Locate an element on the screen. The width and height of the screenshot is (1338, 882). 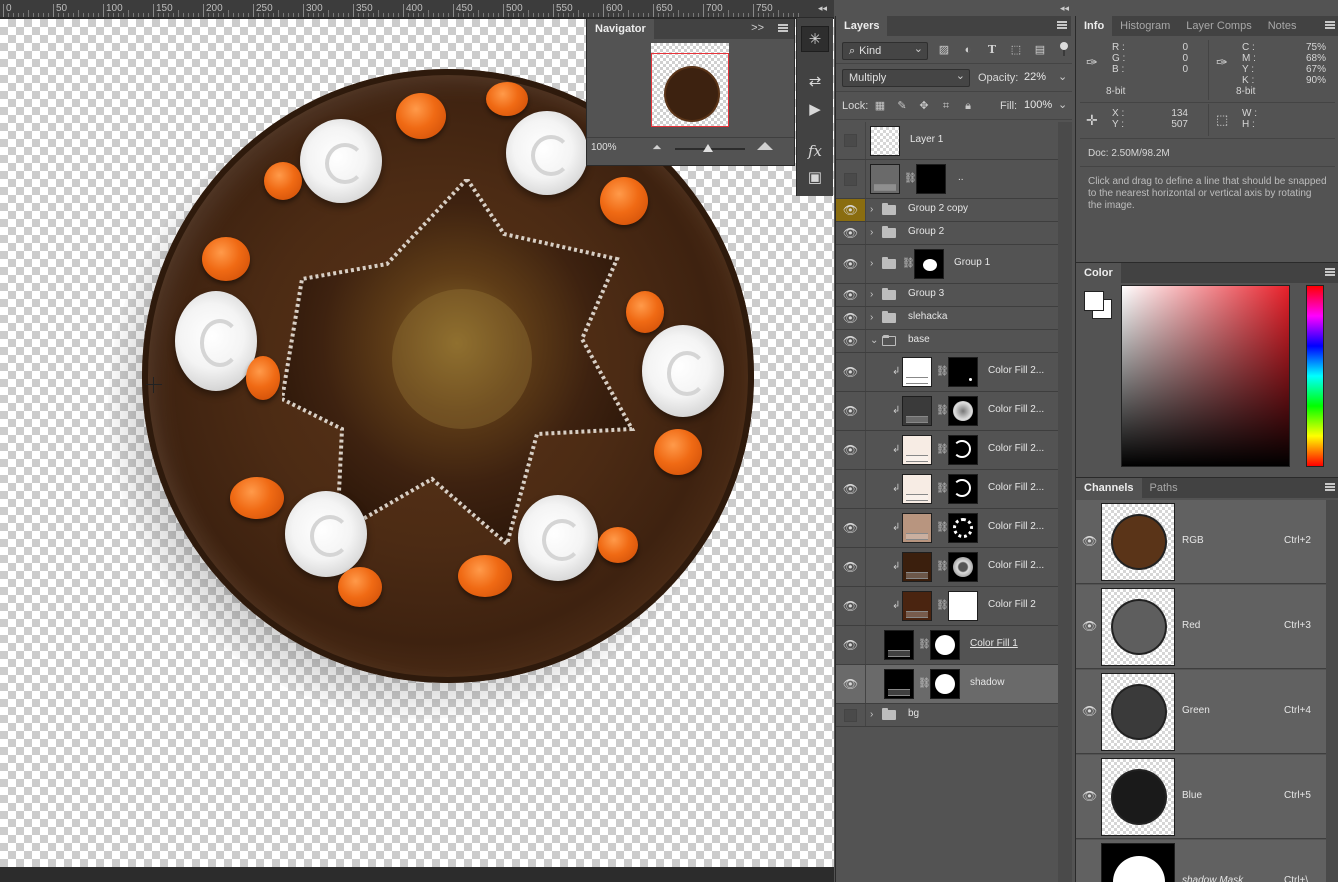
layer-row: 👁︎ › Group 2 copy is located at coordinates (947, 210).